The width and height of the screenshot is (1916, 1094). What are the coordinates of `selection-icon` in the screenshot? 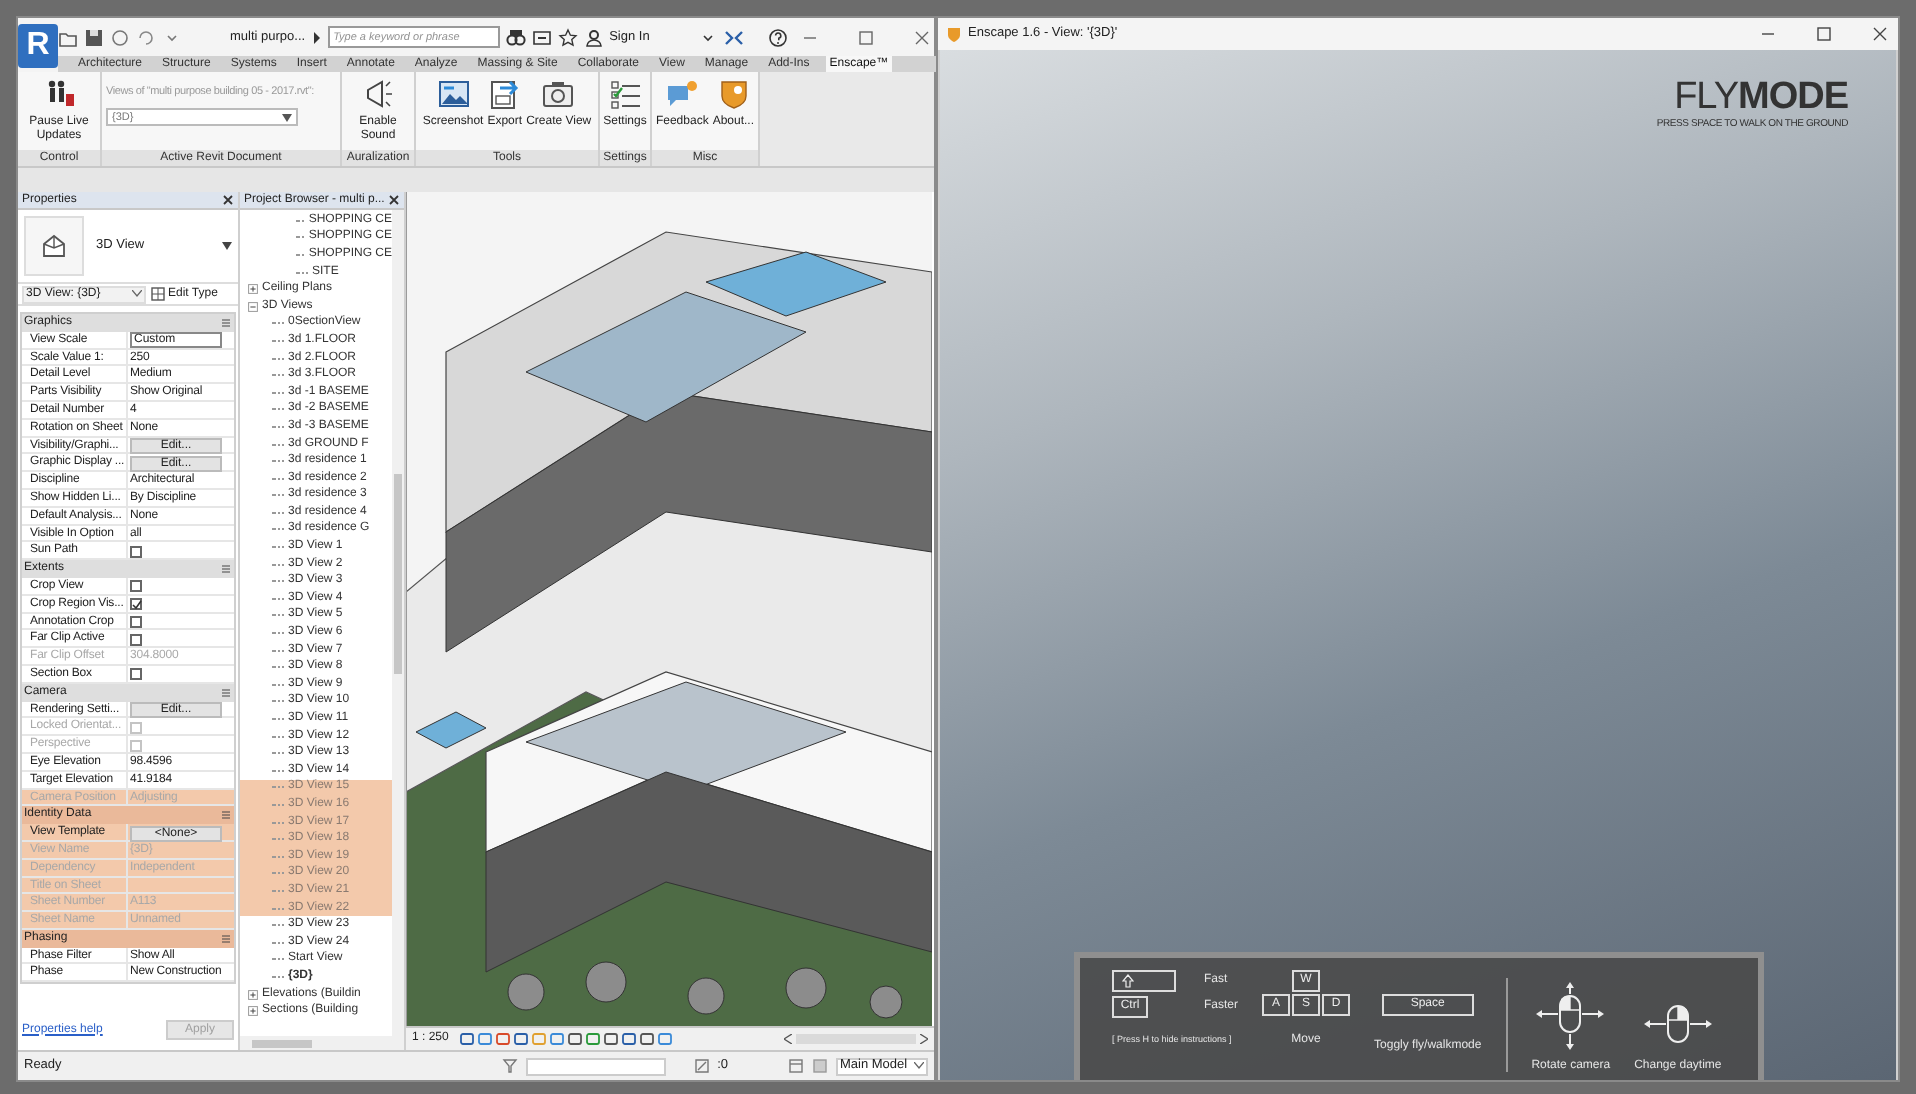 It's located at (701, 1066).